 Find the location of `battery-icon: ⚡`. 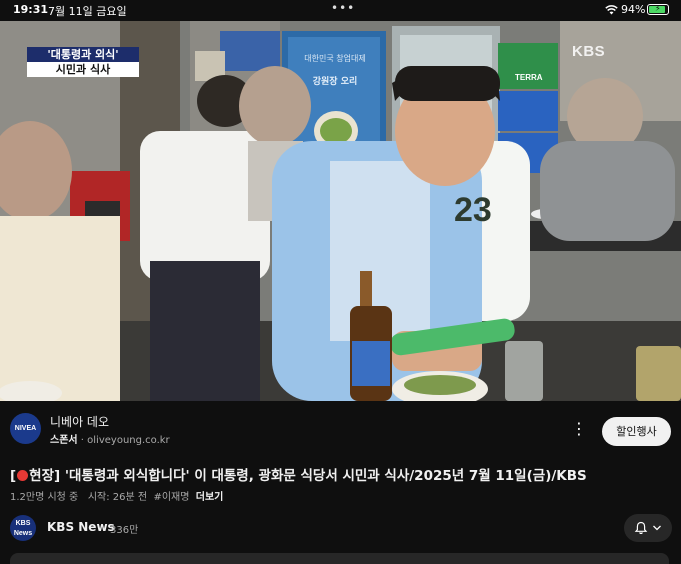

battery-icon: ⚡ is located at coordinates (658, 9).